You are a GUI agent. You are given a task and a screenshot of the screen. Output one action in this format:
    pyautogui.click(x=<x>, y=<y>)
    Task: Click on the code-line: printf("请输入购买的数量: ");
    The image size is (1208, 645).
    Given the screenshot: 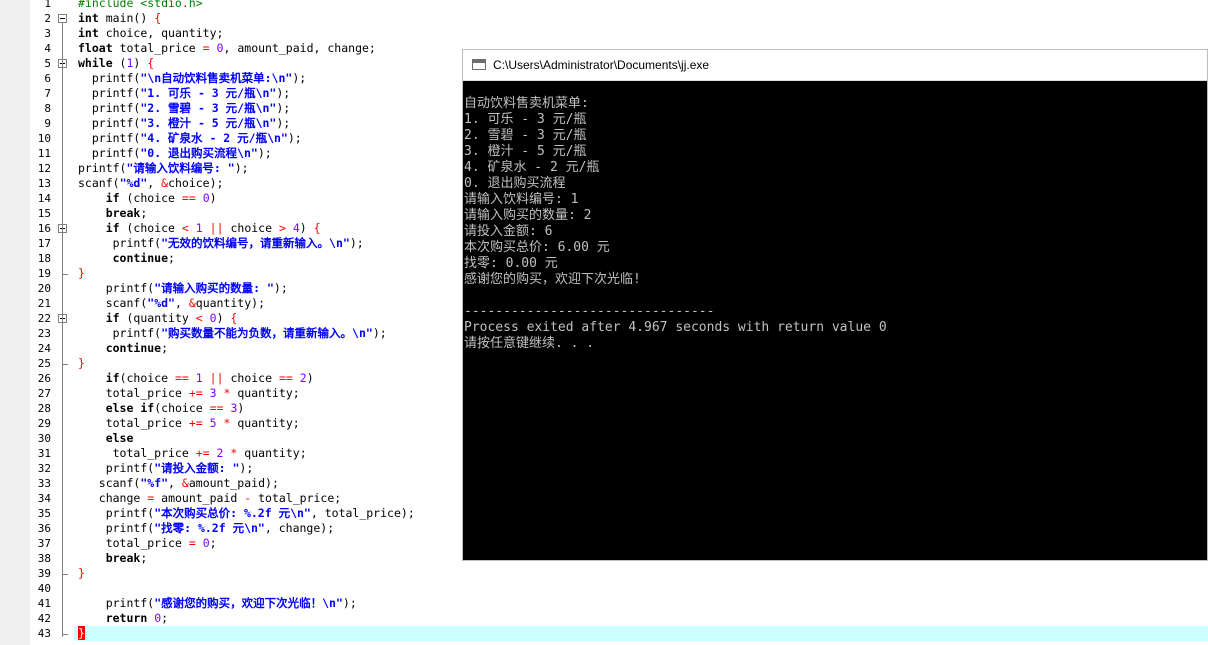 What is the action you would take?
    pyautogui.click(x=183, y=288)
    